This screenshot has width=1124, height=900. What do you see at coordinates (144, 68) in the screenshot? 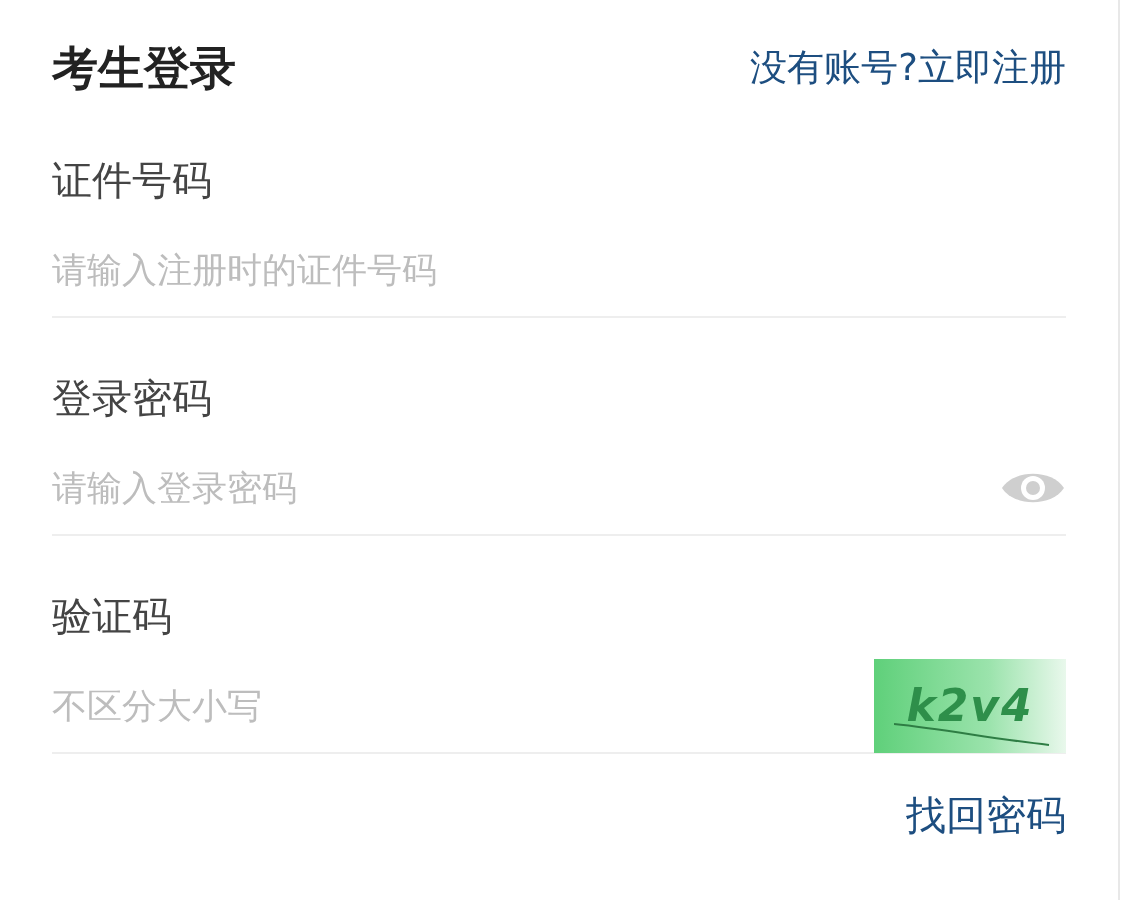
I see `page-title: 考生登录` at bounding box center [144, 68].